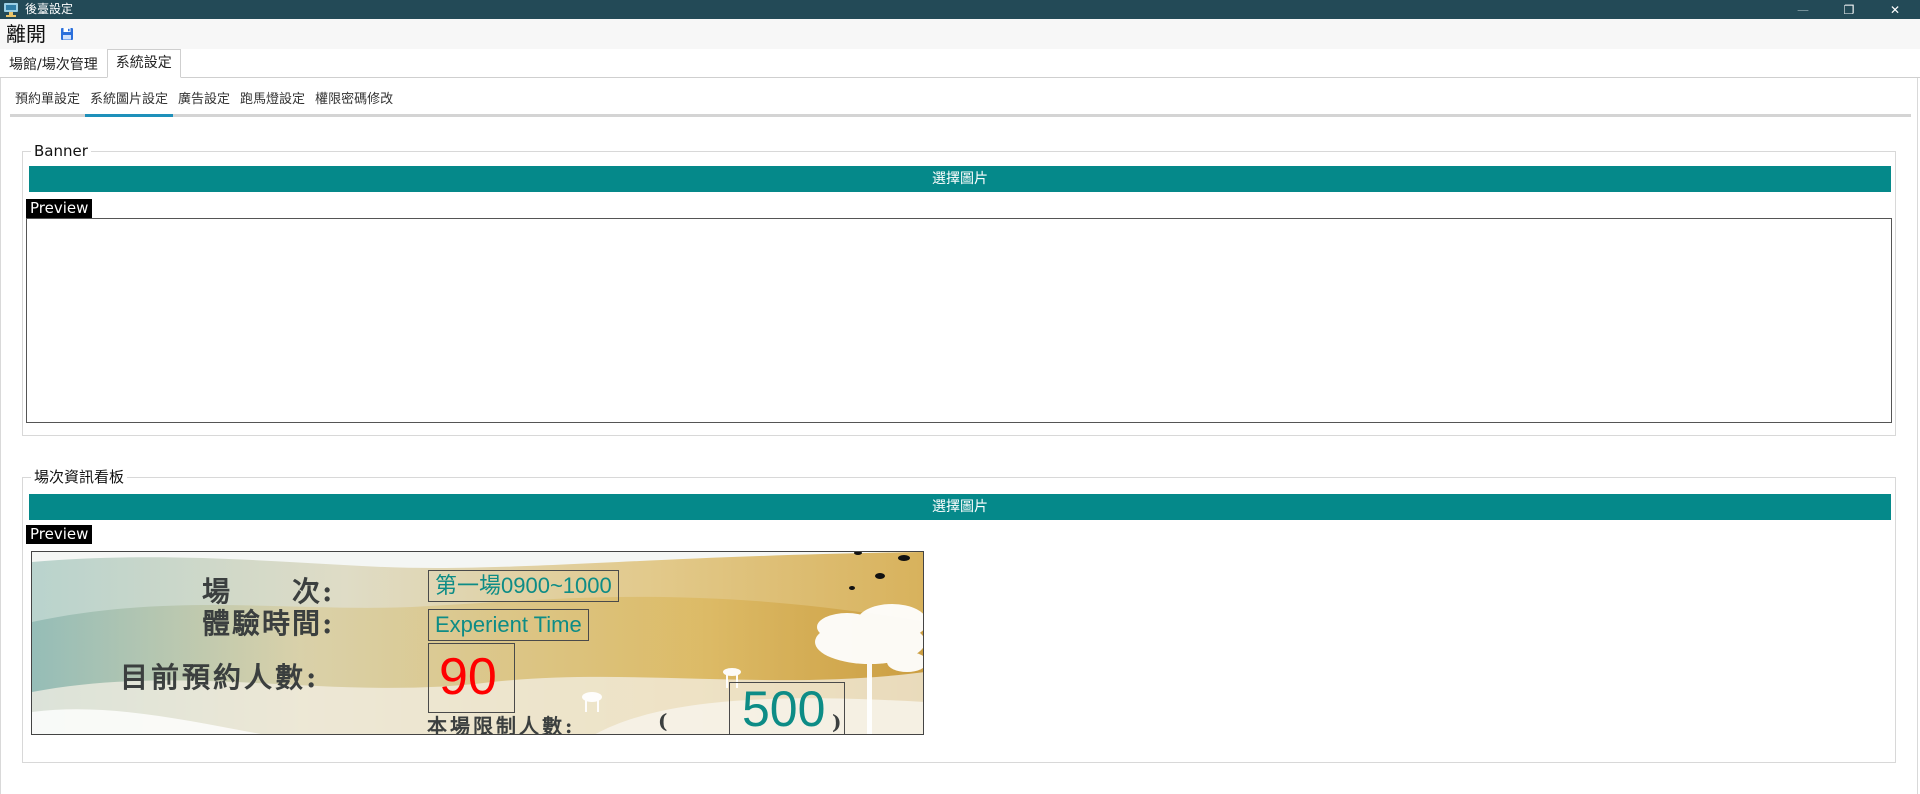 The image size is (1920, 794). What do you see at coordinates (960, 9) in the screenshot?
I see `title-bar: 後臺設定` at bounding box center [960, 9].